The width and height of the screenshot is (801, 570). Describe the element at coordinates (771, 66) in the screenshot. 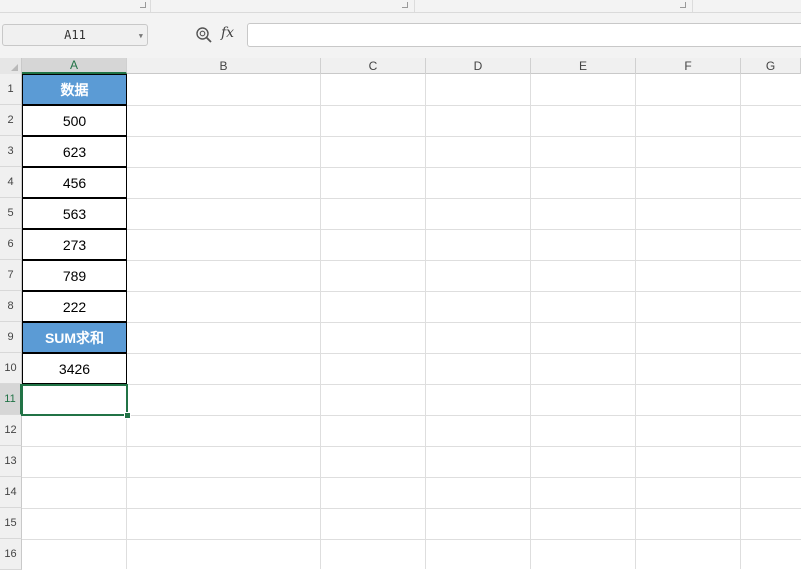

I see `column-header-g: G` at that location.